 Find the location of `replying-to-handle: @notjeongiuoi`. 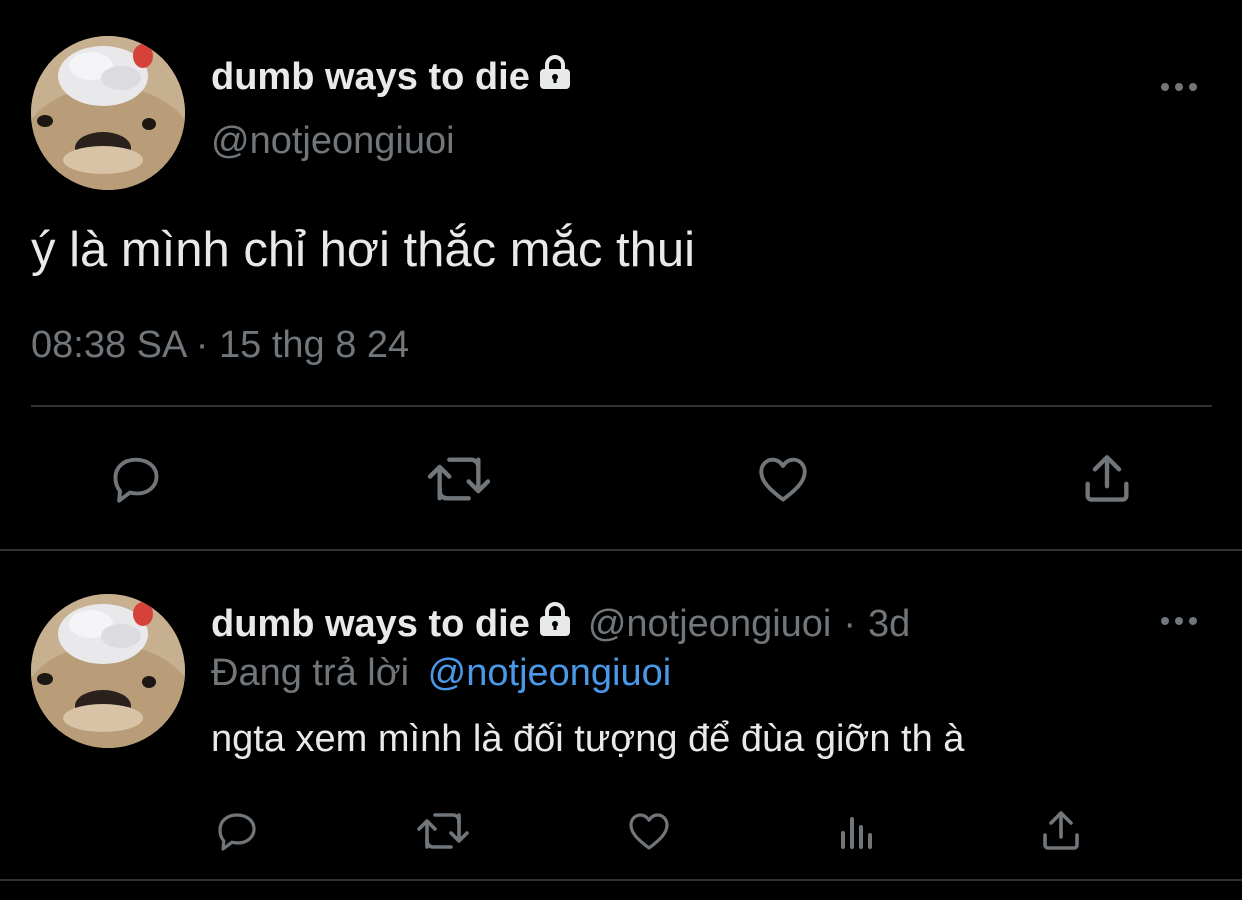

replying-to-handle: @notjeongiuoi is located at coordinates (550, 673).